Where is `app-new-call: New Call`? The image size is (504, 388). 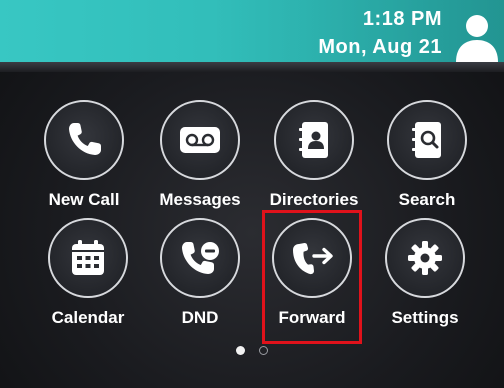
app-new-call: New Call is located at coordinates (84, 155).